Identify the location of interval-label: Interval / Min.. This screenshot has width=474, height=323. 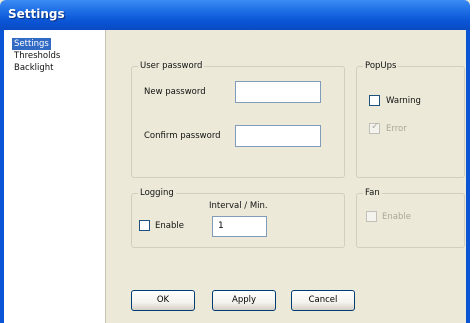
(238, 206).